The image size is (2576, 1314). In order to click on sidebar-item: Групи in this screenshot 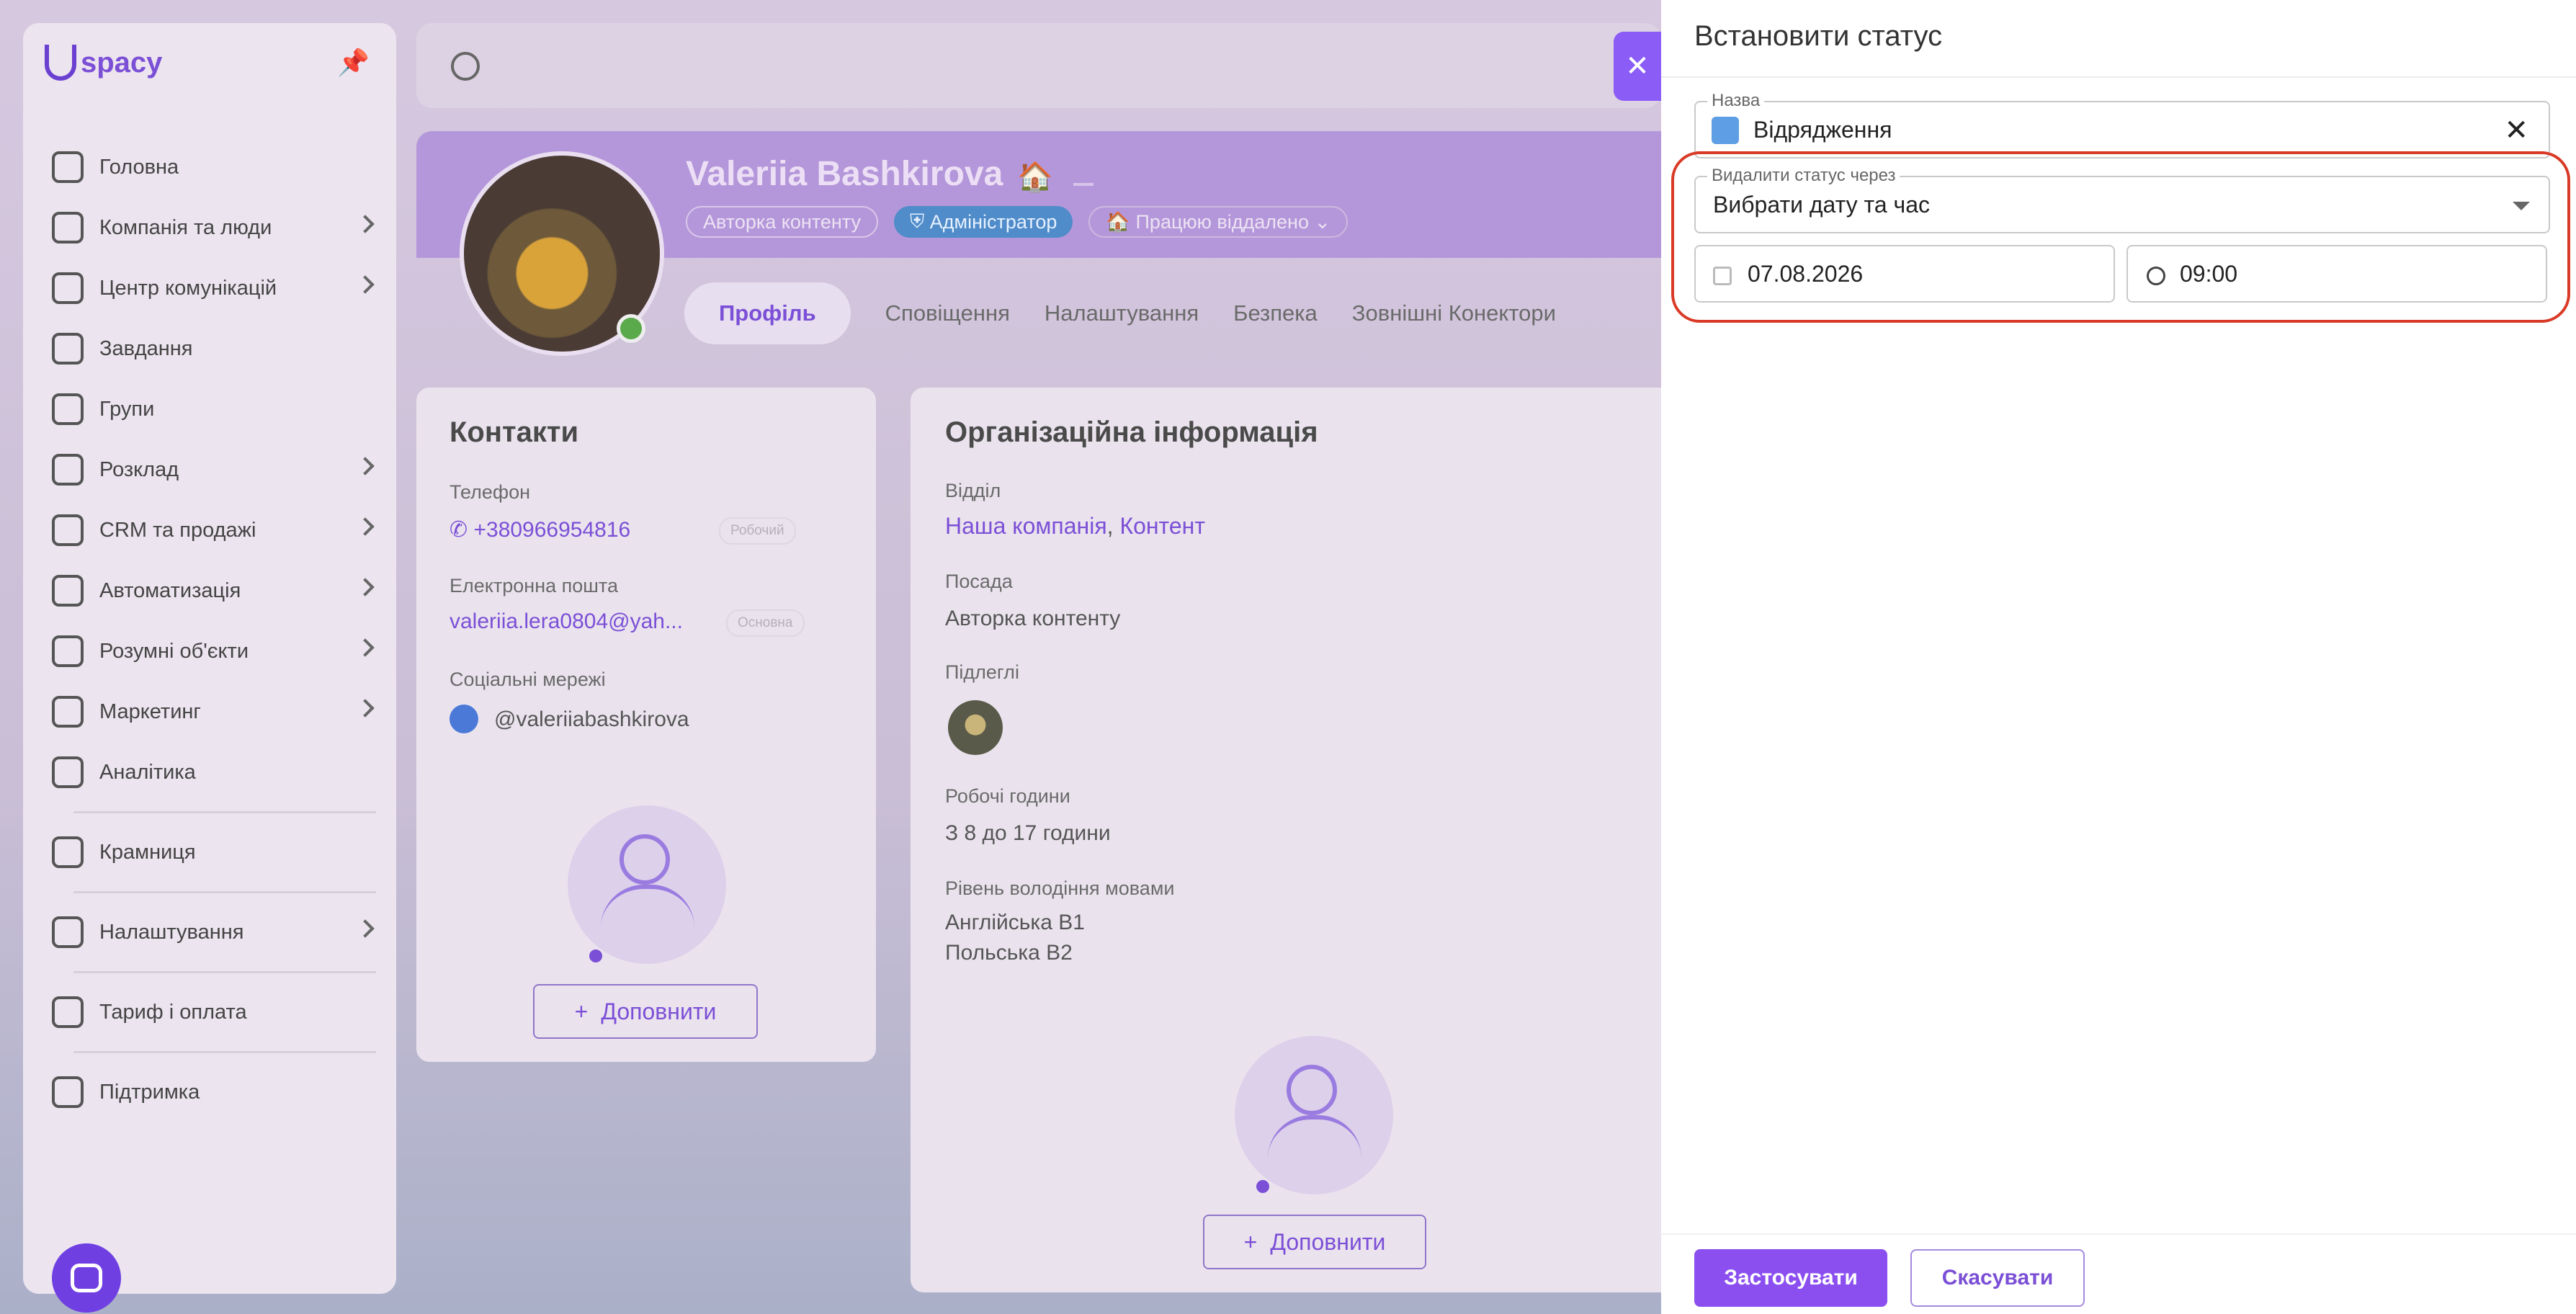, I will do `click(214, 409)`.